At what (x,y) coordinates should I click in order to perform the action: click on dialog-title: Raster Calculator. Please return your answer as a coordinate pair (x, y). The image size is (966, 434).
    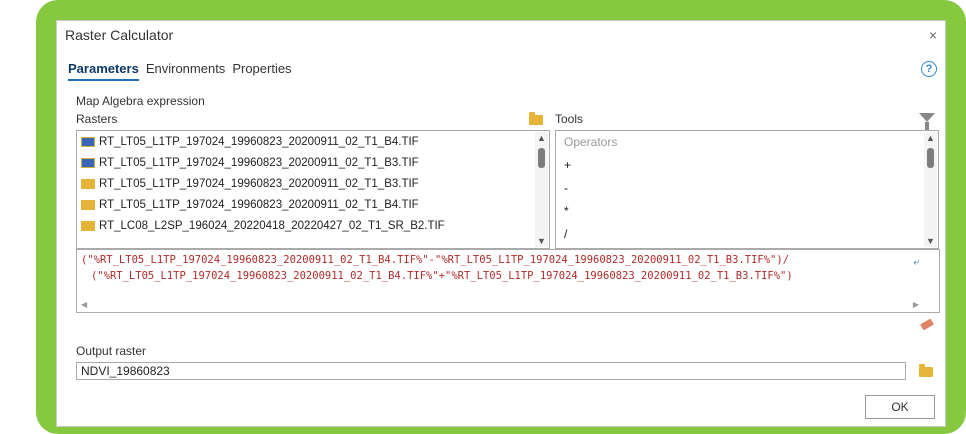
    Looking at the image, I should click on (119, 35).